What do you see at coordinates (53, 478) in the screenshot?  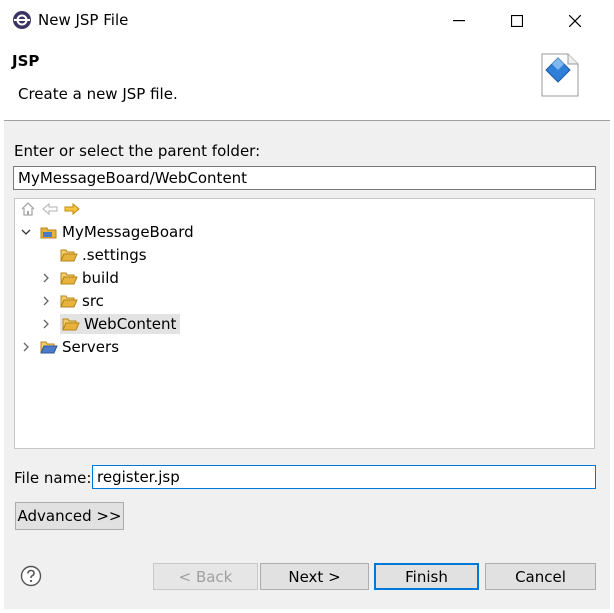 I see `file-name-label: File name:` at bounding box center [53, 478].